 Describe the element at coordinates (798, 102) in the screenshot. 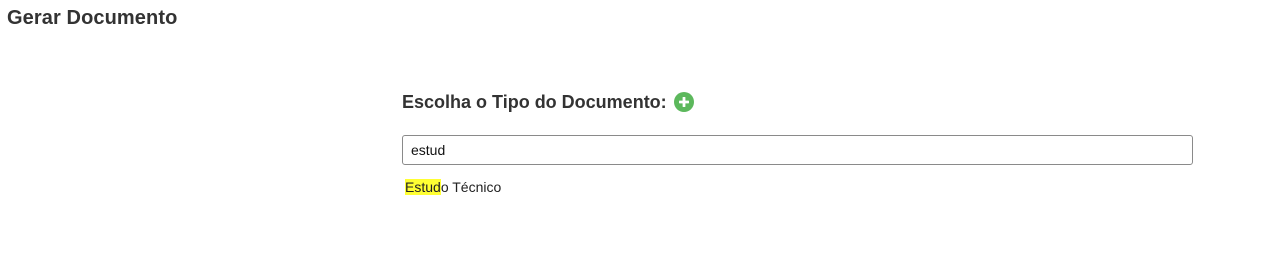

I see `document-type-heading: Escolha o Tipo do Documento:` at that location.